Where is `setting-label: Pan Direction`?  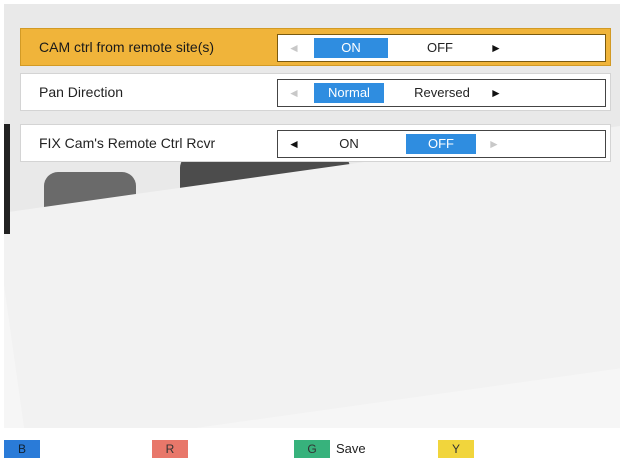 setting-label: Pan Direction is located at coordinates (81, 92).